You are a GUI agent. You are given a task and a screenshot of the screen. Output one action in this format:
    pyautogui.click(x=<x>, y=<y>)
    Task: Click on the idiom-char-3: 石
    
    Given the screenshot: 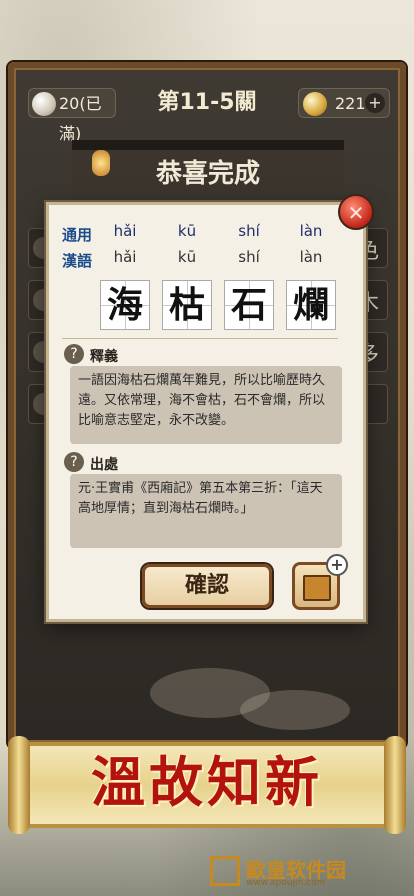 What is the action you would take?
    pyautogui.click(x=249, y=305)
    